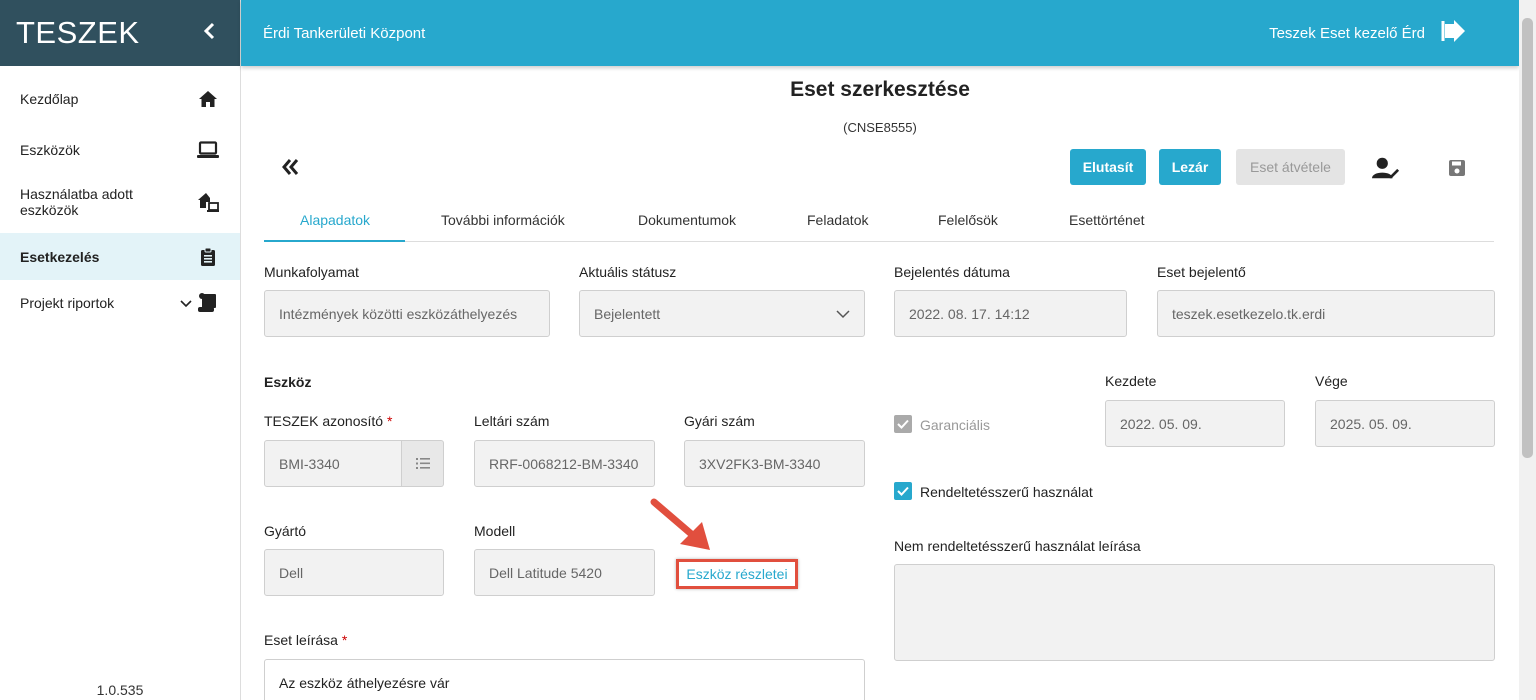 The image size is (1536, 700). What do you see at coordinates (333, 463) in the screenshot?
I see `teszek-id-field: BMI-3340` at bounding box center [333, 463].